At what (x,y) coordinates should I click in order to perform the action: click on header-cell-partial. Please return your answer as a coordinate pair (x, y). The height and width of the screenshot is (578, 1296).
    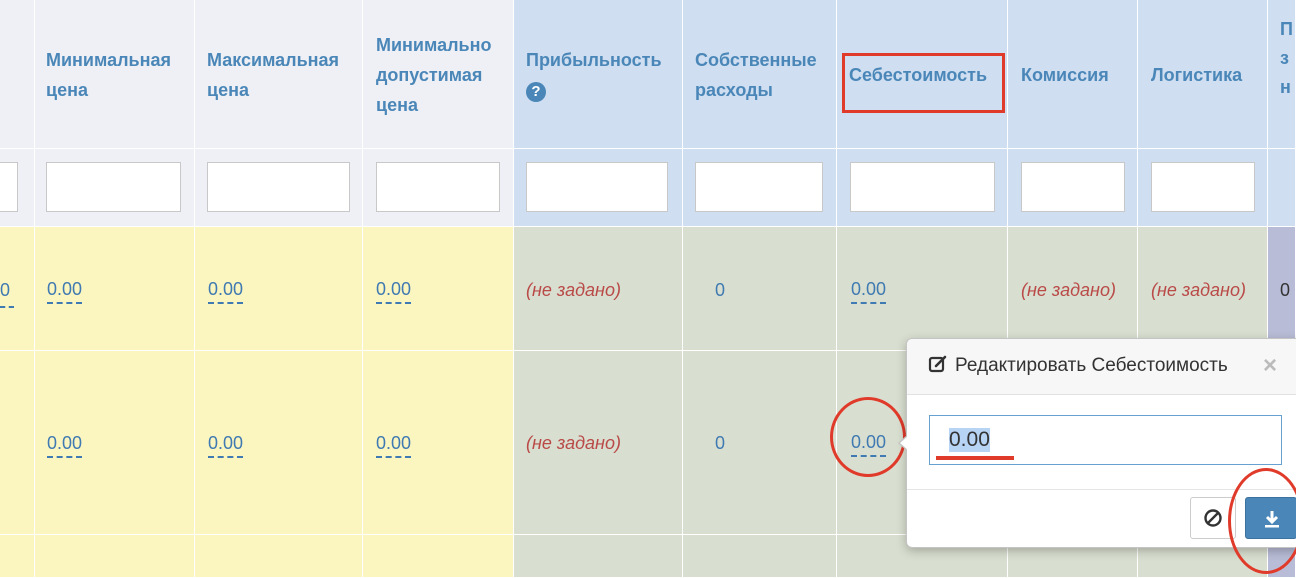
    Looking at the image, I should click on (17, 74).